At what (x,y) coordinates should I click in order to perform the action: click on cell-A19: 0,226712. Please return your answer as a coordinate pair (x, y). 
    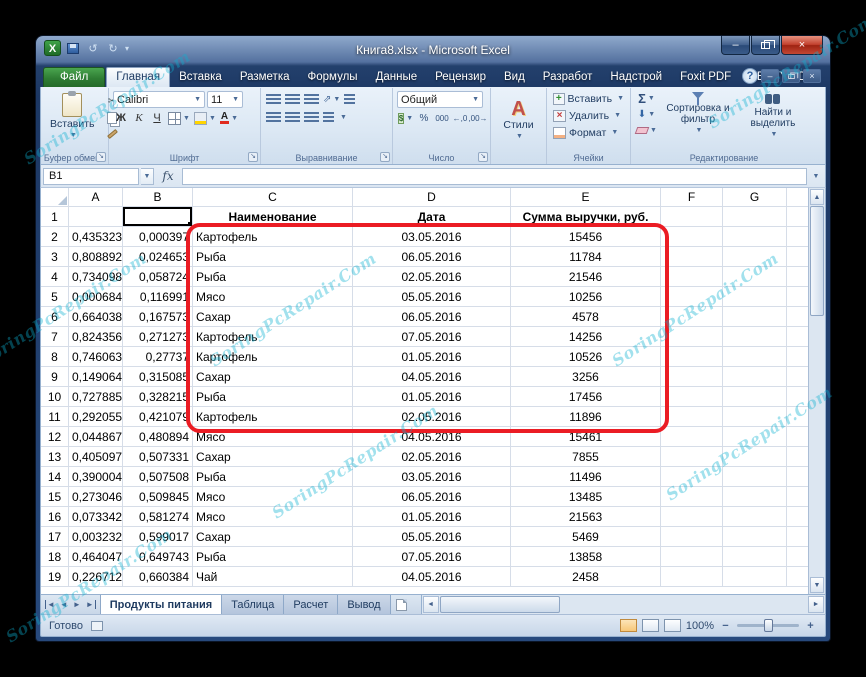
    Looking at the image, I should click on (96, 577).